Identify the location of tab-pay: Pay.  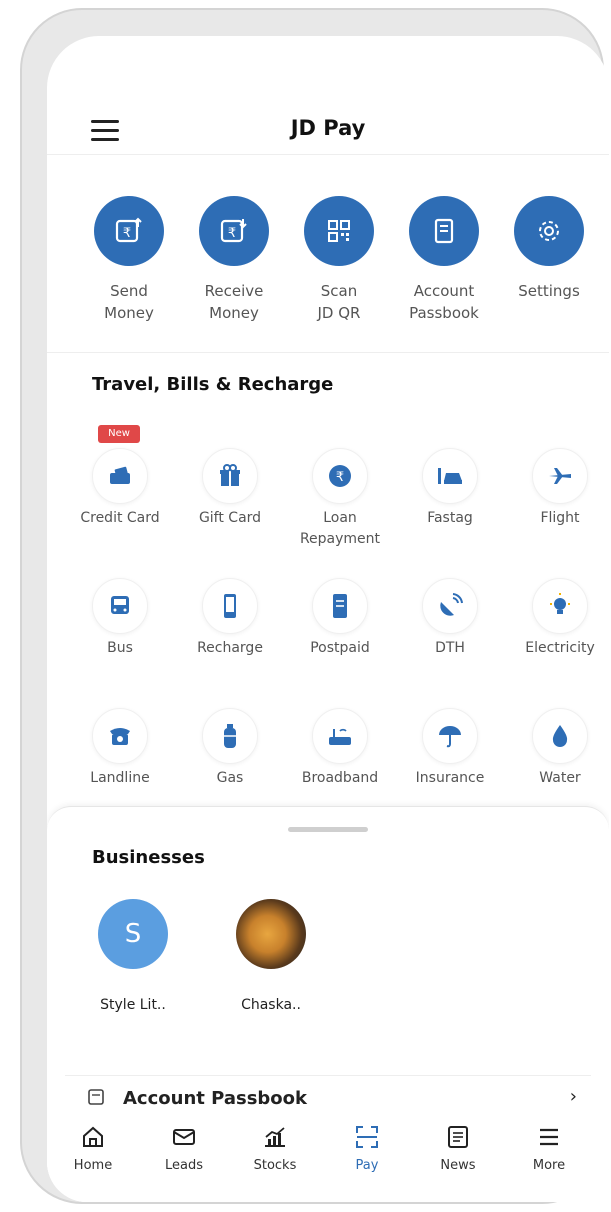
(367, 1148).